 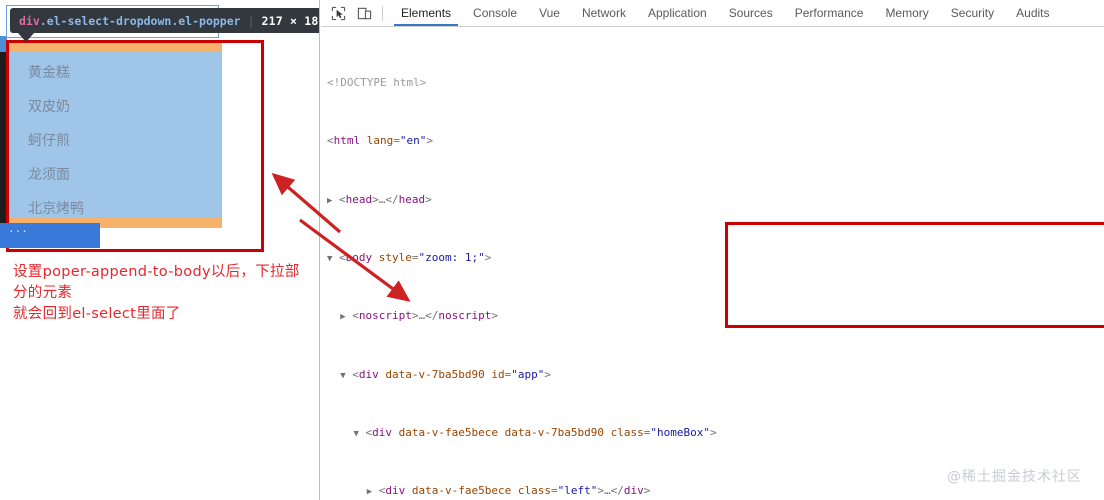 I want to click on el-select-dropdown: 黄金糕 双皮奶 蚵仔煎 龙须面 北京烤鸭, so click(x=115, y=135).